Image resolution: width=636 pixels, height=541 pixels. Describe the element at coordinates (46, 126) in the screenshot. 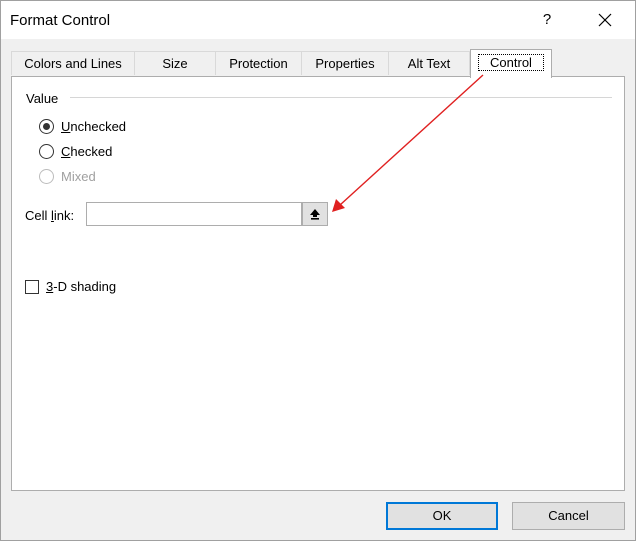

I see `radio-button-selected` at that location.